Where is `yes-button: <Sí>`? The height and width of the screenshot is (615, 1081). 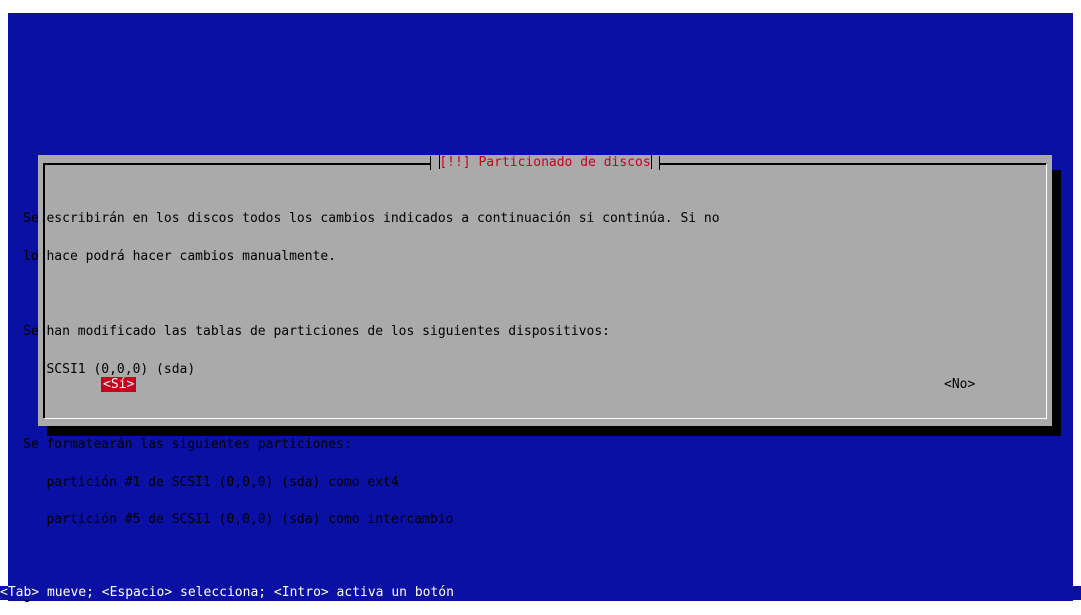
yes-button: <Sí> is located at coordinates (119, 384).